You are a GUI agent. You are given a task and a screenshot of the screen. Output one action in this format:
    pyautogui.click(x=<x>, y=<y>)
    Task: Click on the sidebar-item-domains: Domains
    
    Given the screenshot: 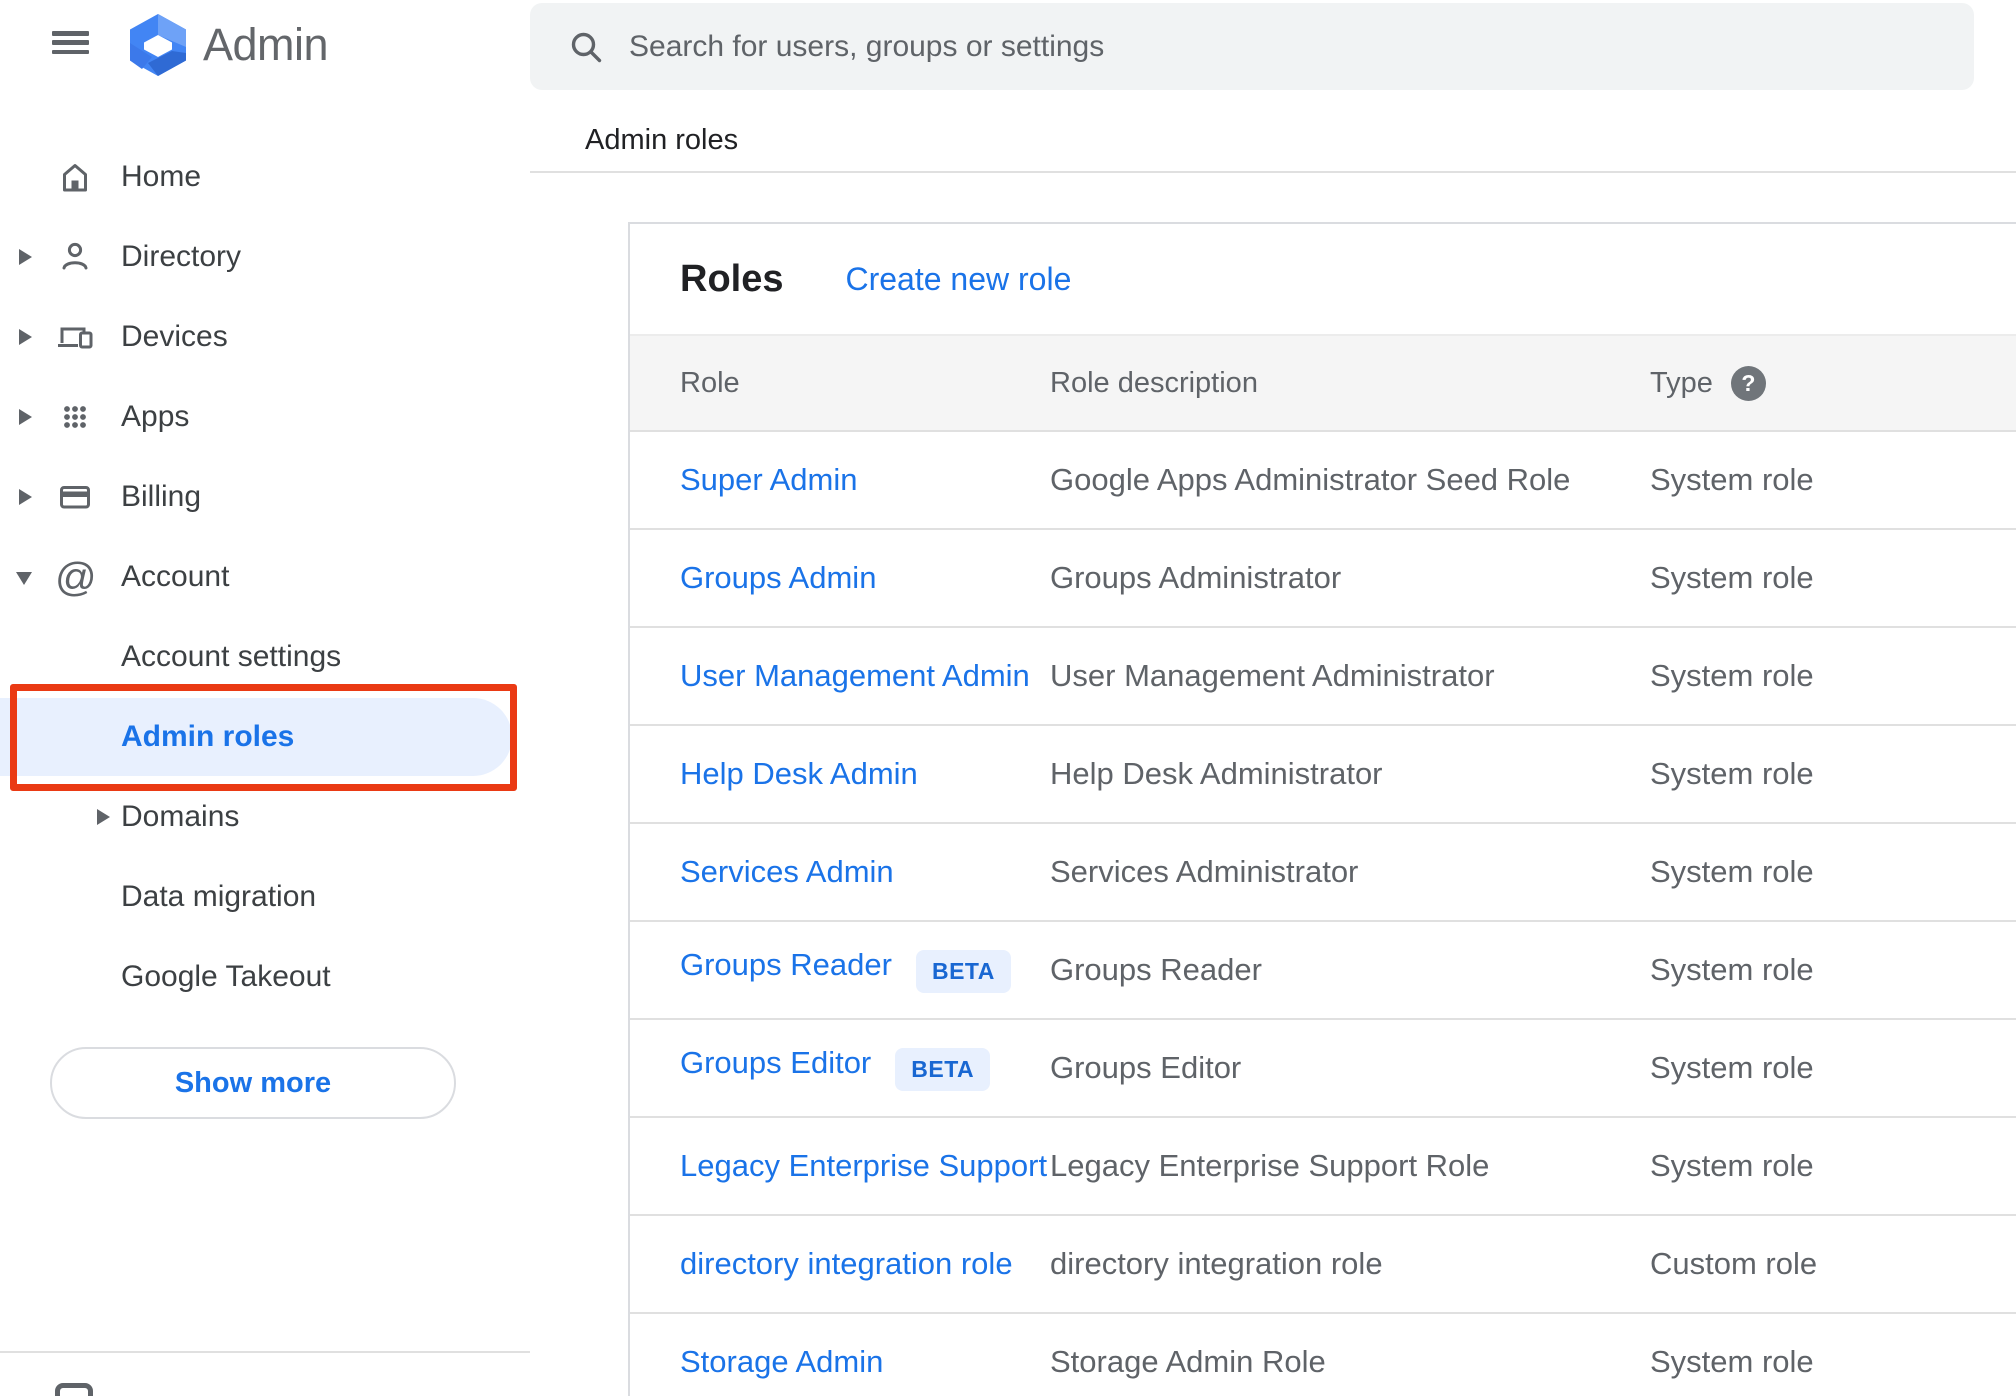 What is the action you would take?
    pyautogui.click(x=265, y=817)
    